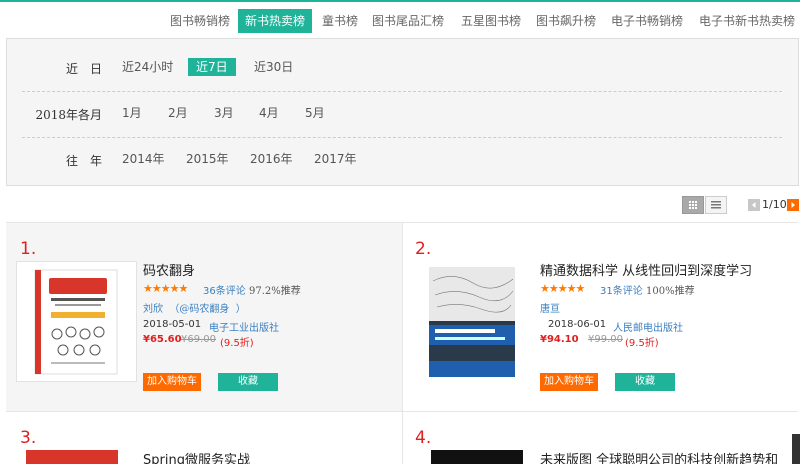  I want to click on filter-label-month: 2018年各月, so click(68, 115).